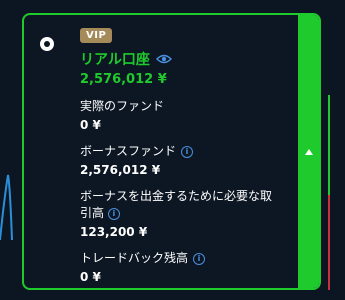  What do you see at coordinates (184, 59) in the screenshot?
I see `account-title-row: リアル口座` at bounding box center [184, 59].